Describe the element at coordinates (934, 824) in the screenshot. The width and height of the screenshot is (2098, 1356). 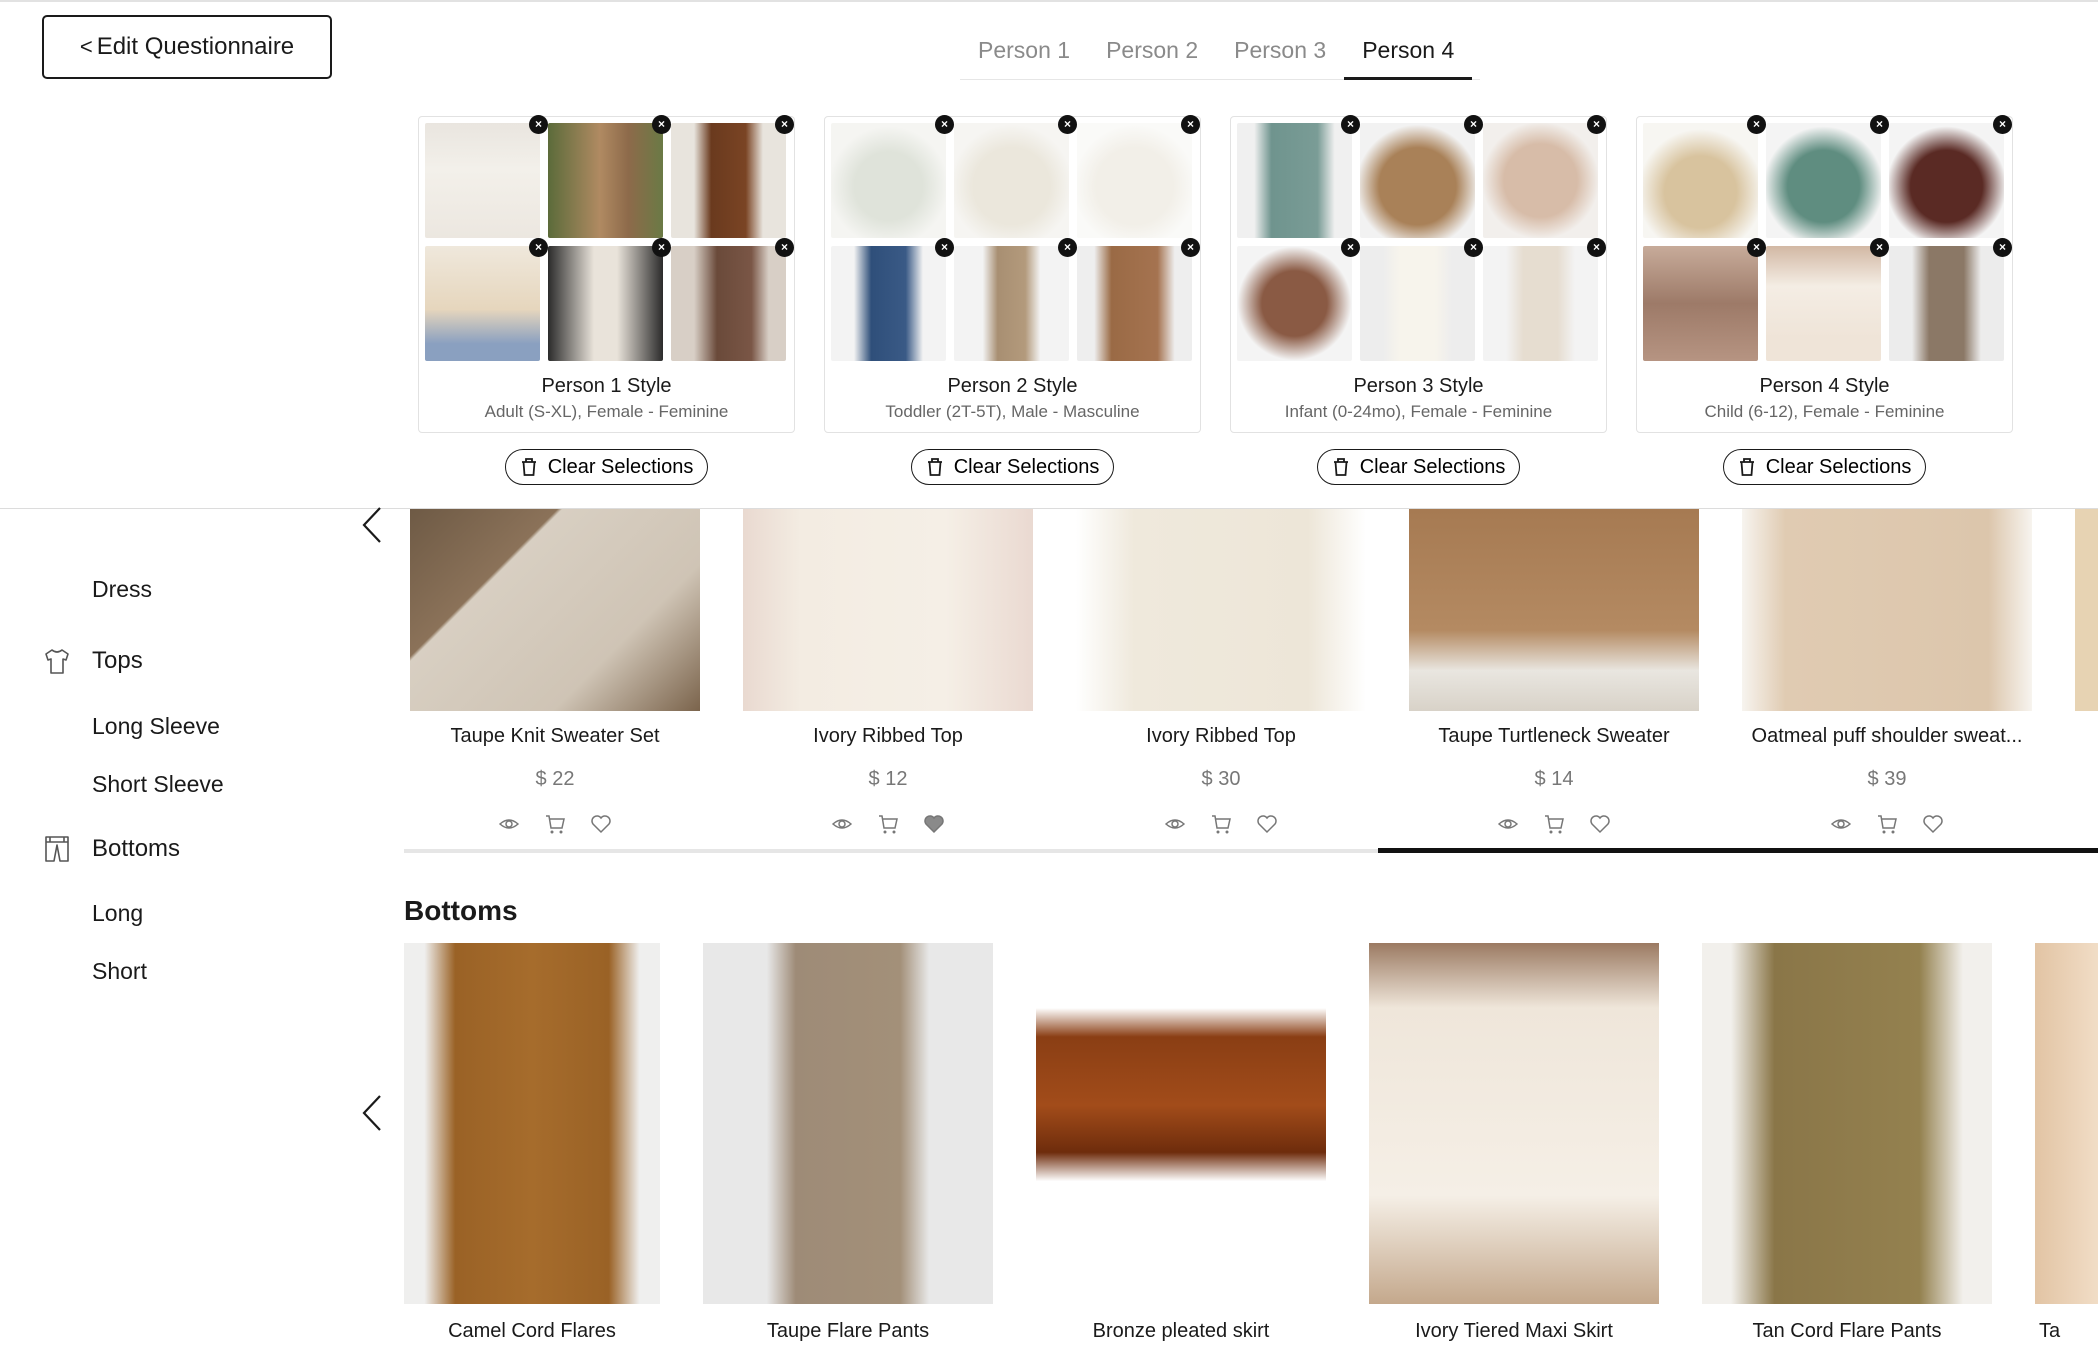
I see `heart-filled-icon` at that location.